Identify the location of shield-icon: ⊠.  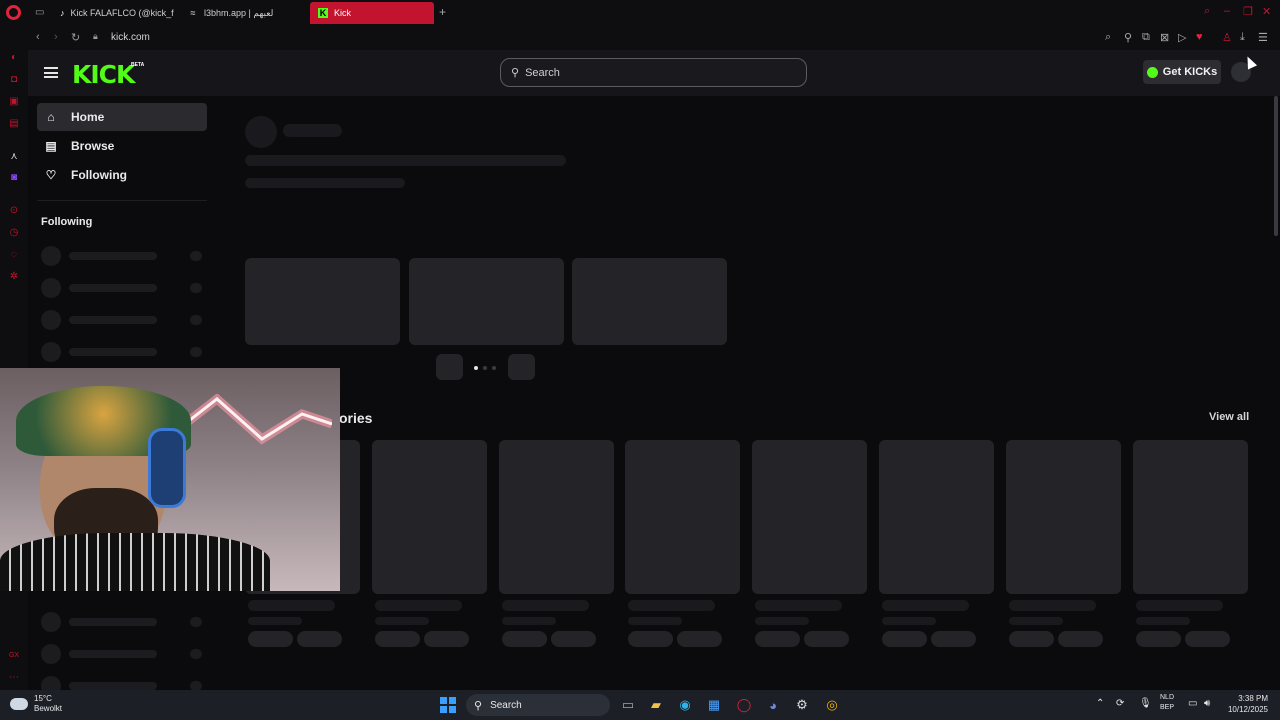
(1164, 37).